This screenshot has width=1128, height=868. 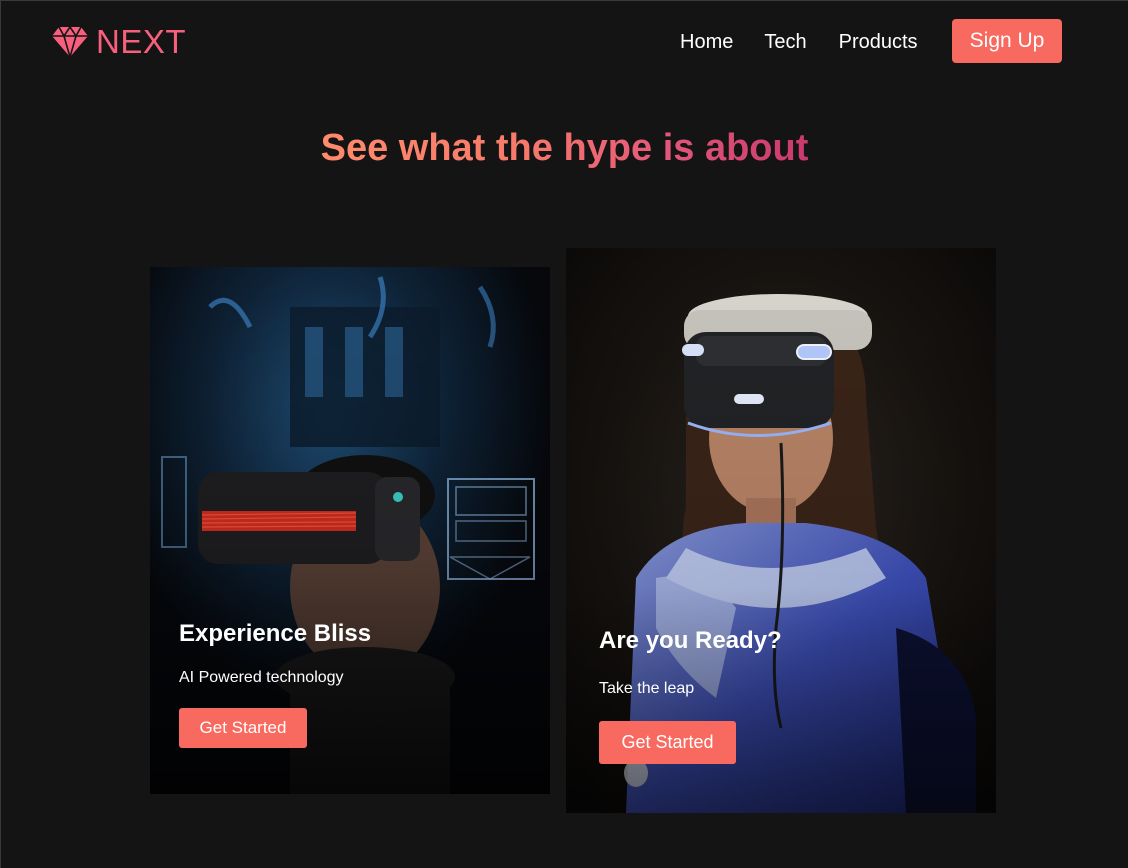 I want to click on nav-links: Home Tech Products, so click(x=799, y=42).